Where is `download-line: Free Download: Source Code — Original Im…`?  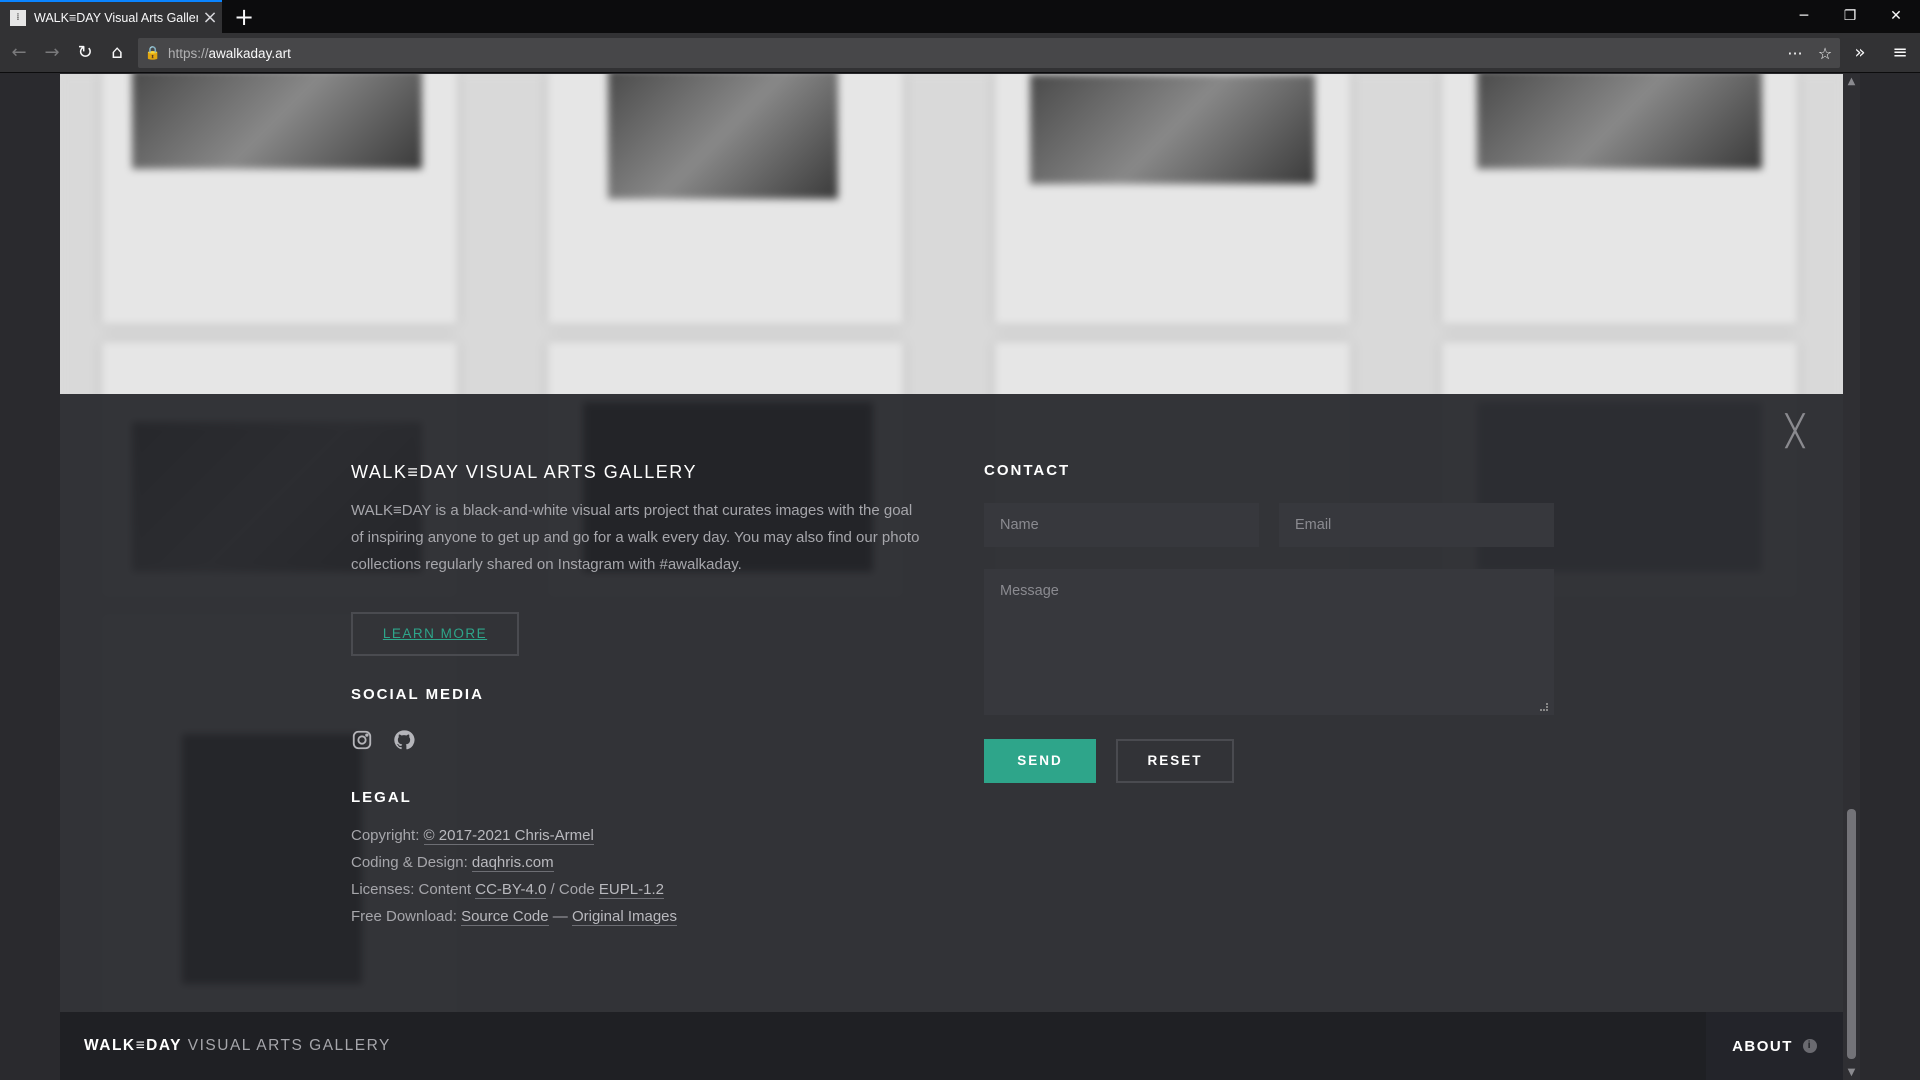 download-line: Free Download: Source Code — Original Im… is located at coordinates (514, 917).